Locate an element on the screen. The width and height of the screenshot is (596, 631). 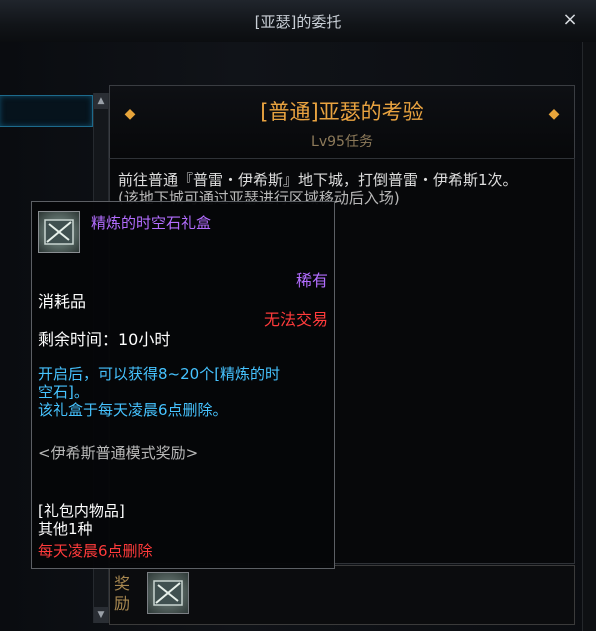
item-effect-line: 开启后，可以获得8~20个[精炼的时 is located at coordinates (159, 374).